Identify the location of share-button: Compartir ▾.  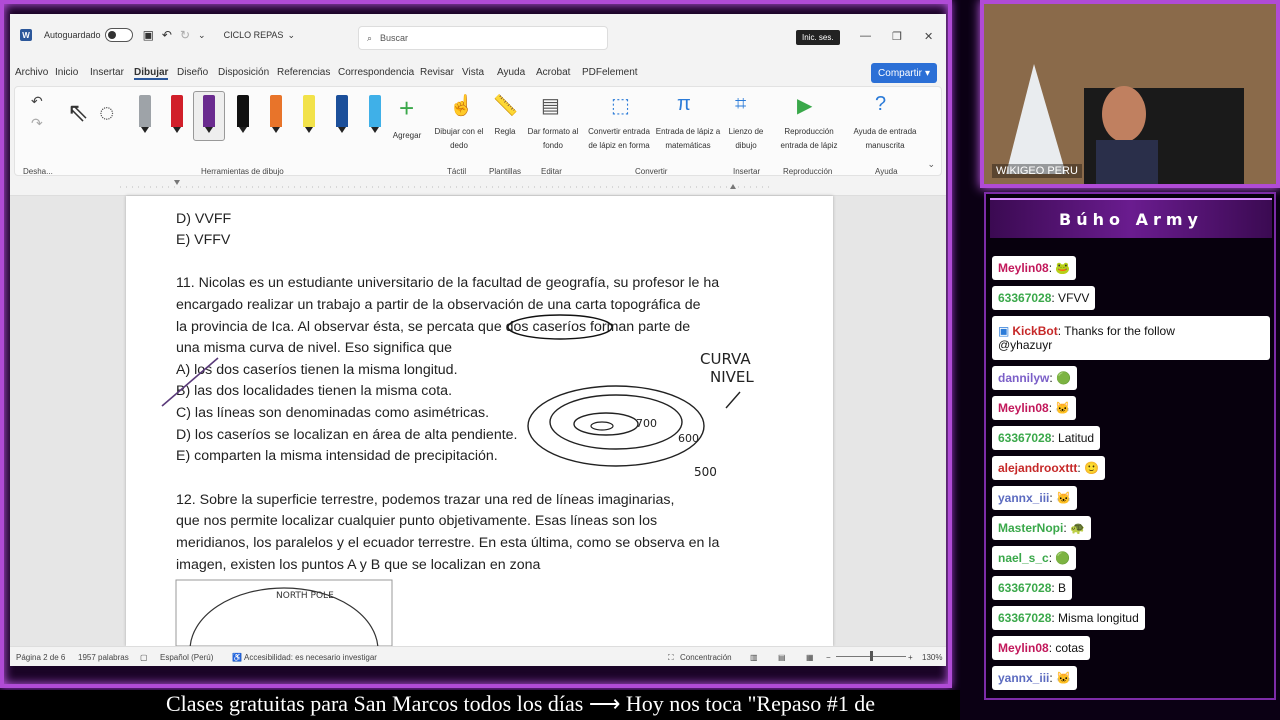
(904, 73).